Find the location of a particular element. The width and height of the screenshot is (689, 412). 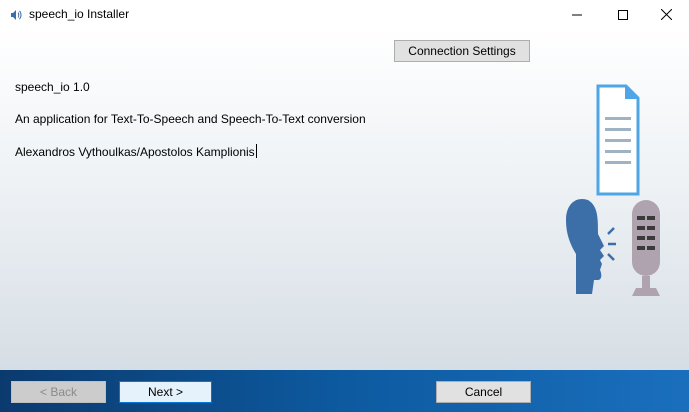

version-label: speech_io 1.0 is located at coordinates (52, 87).